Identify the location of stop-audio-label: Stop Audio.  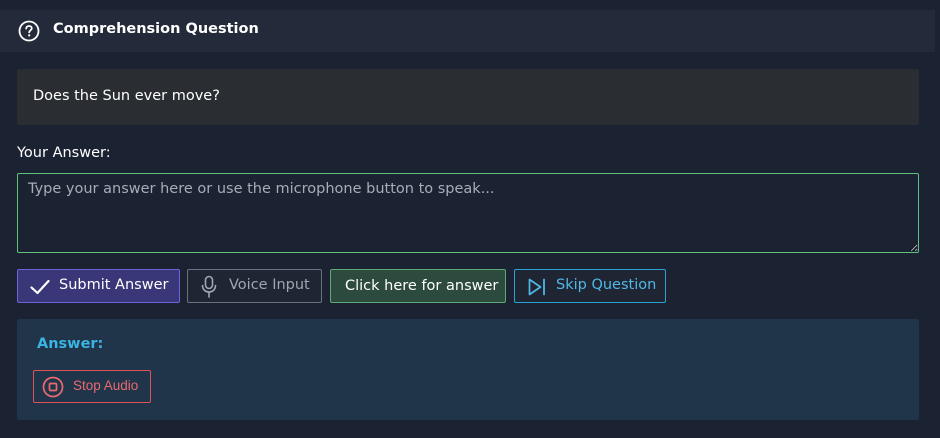
(106, 385).